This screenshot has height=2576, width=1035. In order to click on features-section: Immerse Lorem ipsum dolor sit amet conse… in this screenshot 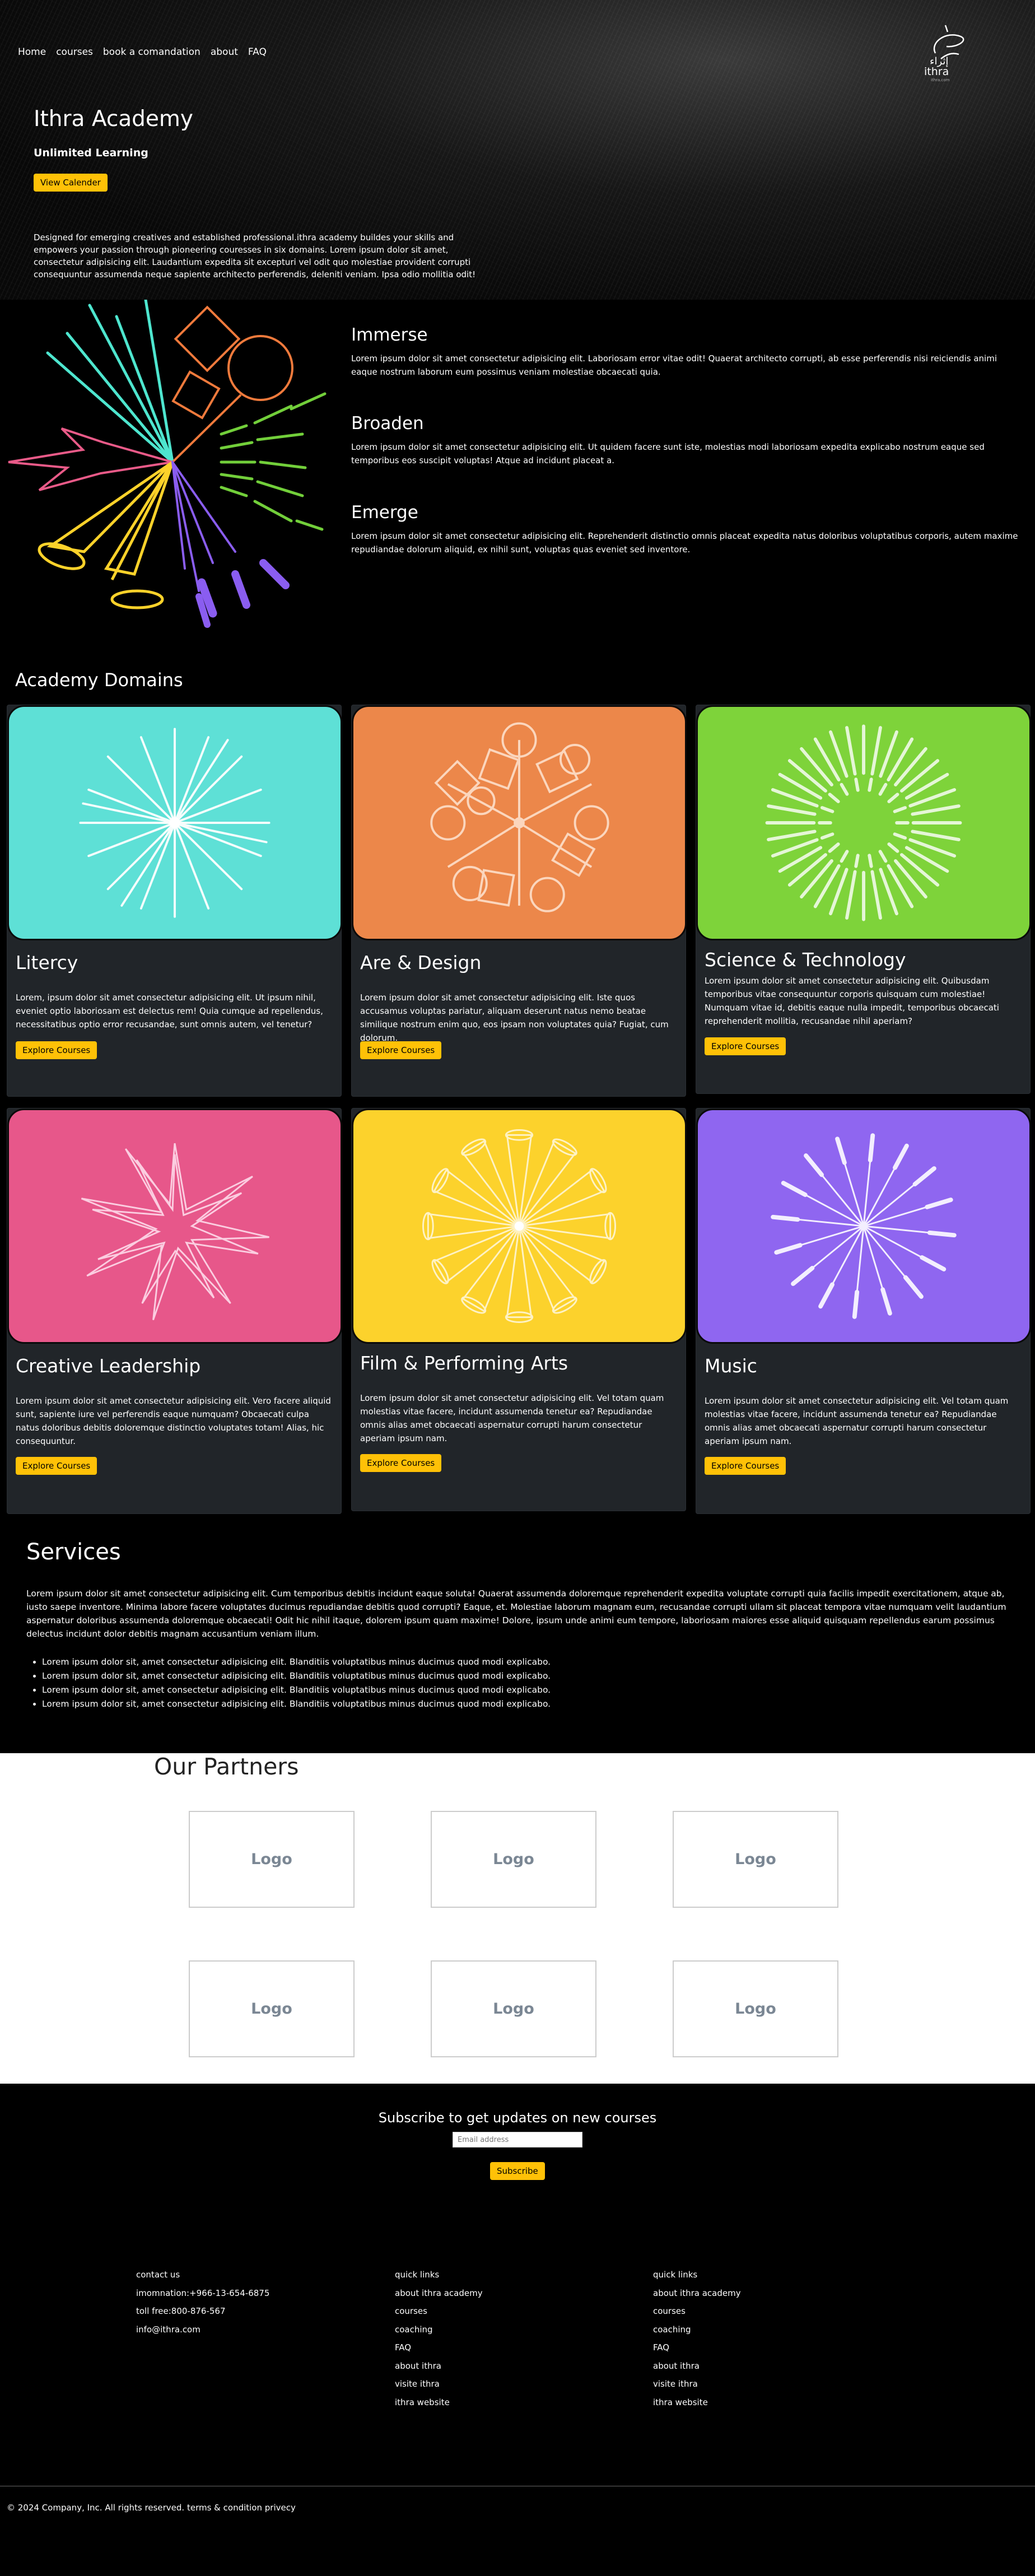, I will do `click(517, 473)`.